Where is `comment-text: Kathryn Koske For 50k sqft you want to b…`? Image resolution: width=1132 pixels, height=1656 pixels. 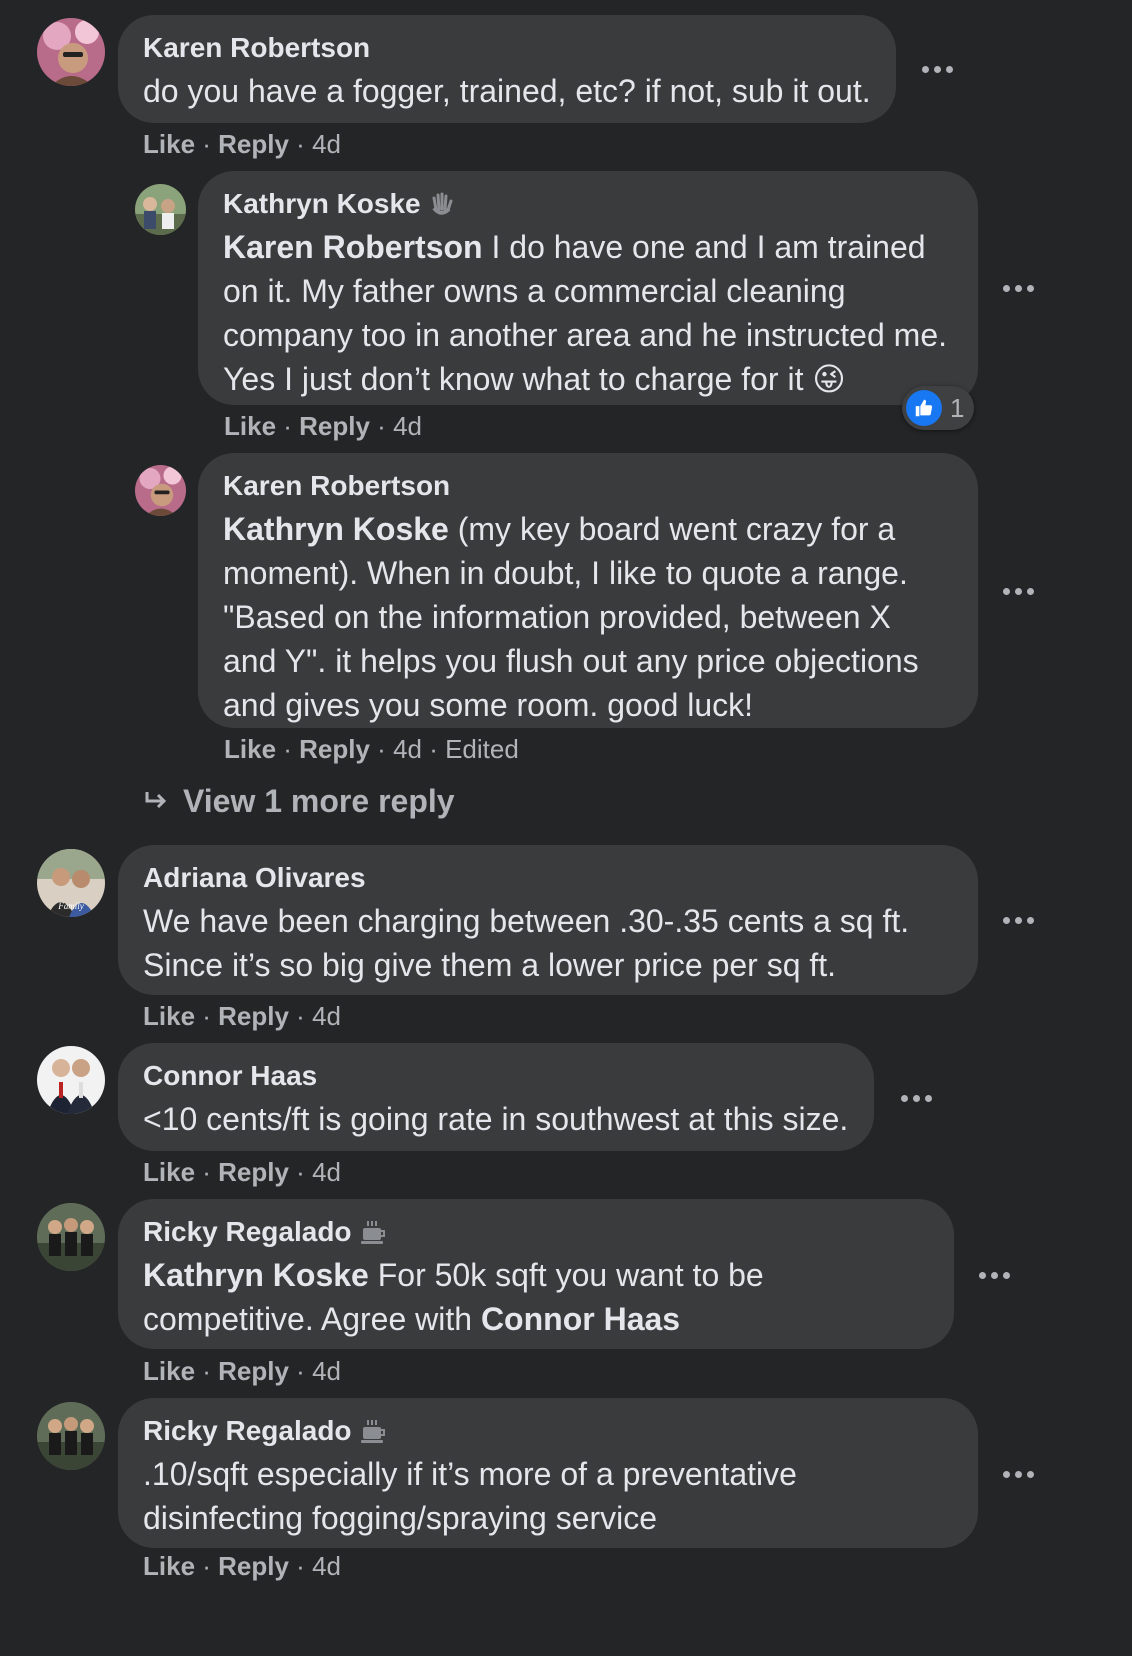
comment-text: Kathryn Koske For 50k sqft you want to b… is located at coordinates (453, 1297).